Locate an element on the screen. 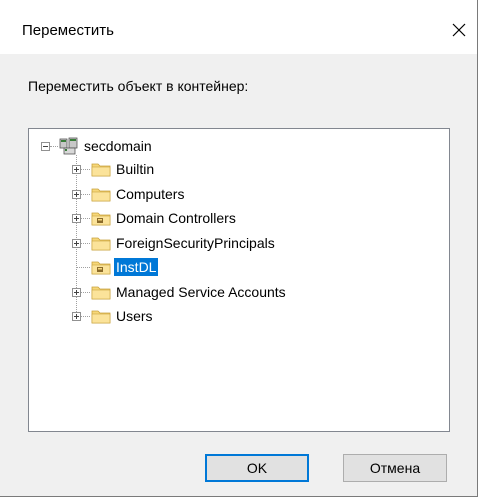  tree-node-label: Domain Controllers is located at coordinates (176, 218).